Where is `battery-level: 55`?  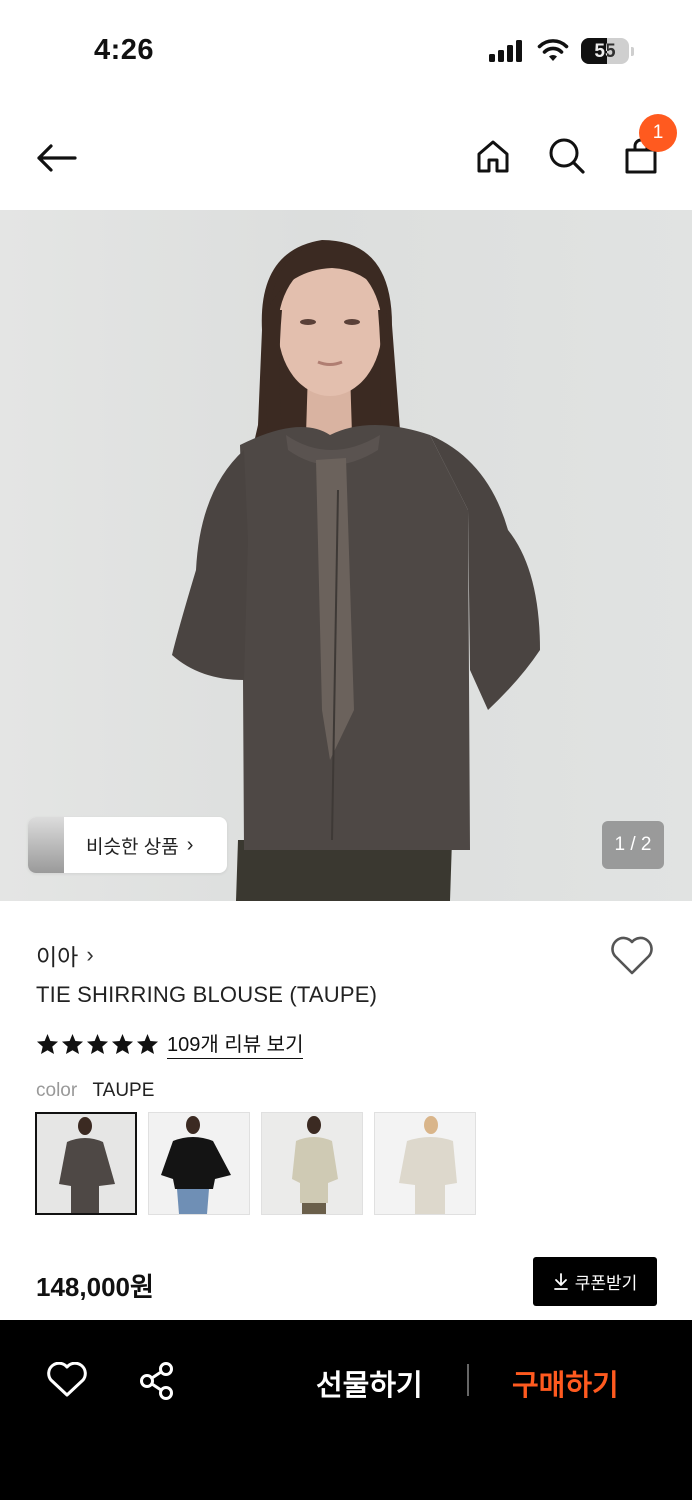 battery-level: 55 is located at coordinates (605, 51).